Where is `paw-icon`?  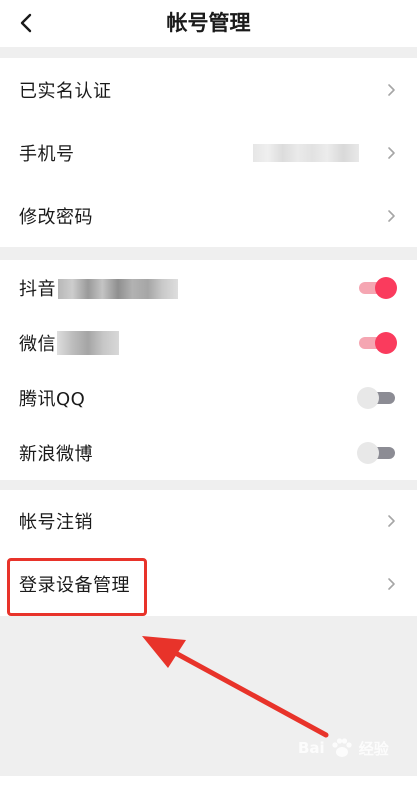 paw-icon is located at coordinates (342, 747).